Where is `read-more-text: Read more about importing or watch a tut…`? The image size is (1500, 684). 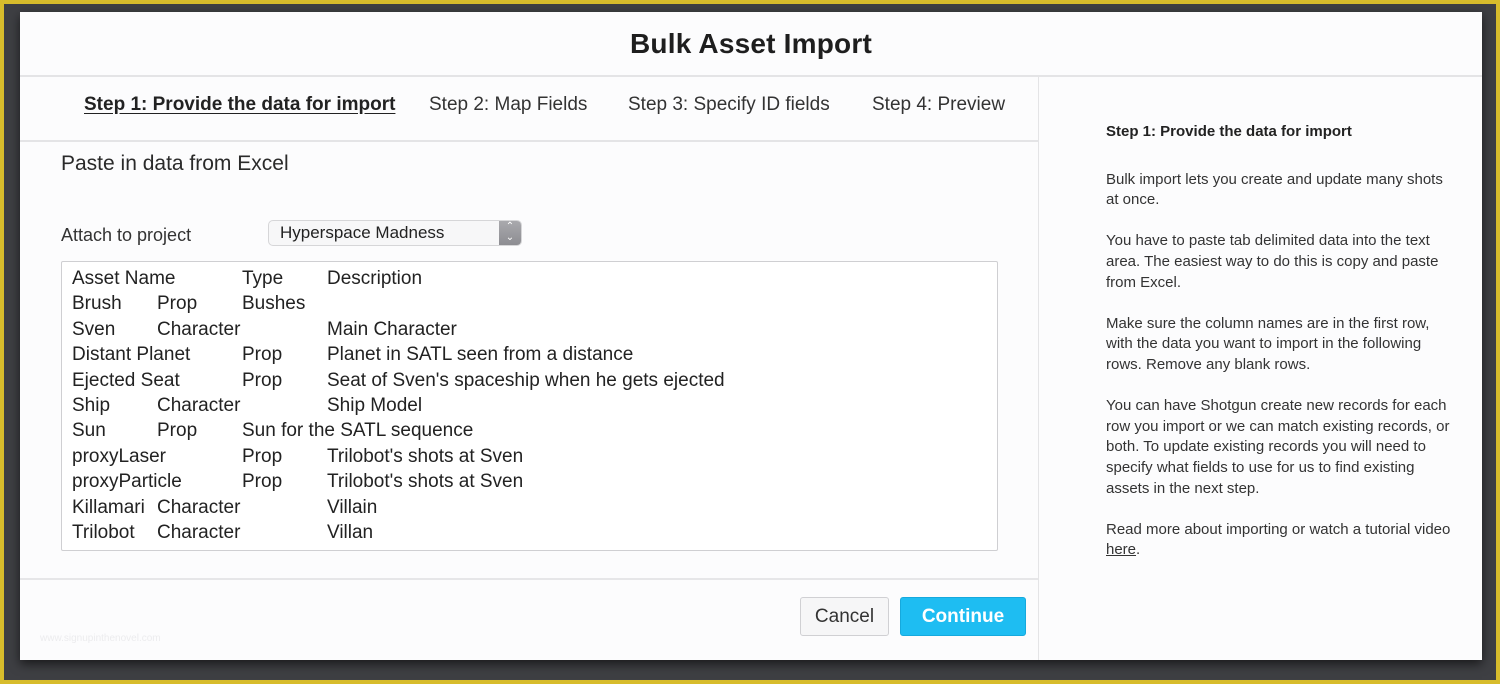
read-more-text: Read more about importing or watch a tut… is located at coordinates (1278, 529).